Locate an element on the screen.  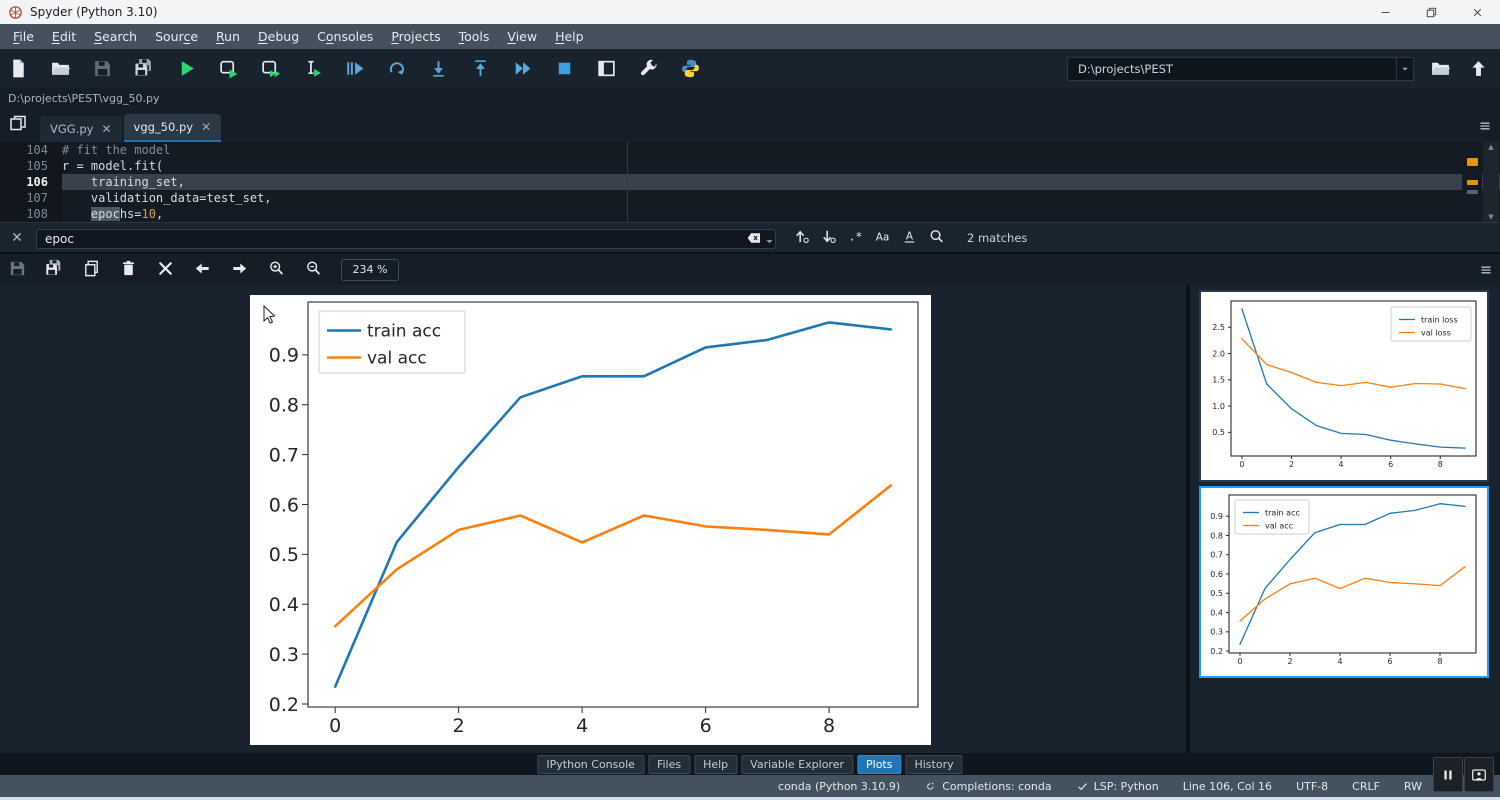
pane-tab-plots: Plots is located at coordinates (879, 764).